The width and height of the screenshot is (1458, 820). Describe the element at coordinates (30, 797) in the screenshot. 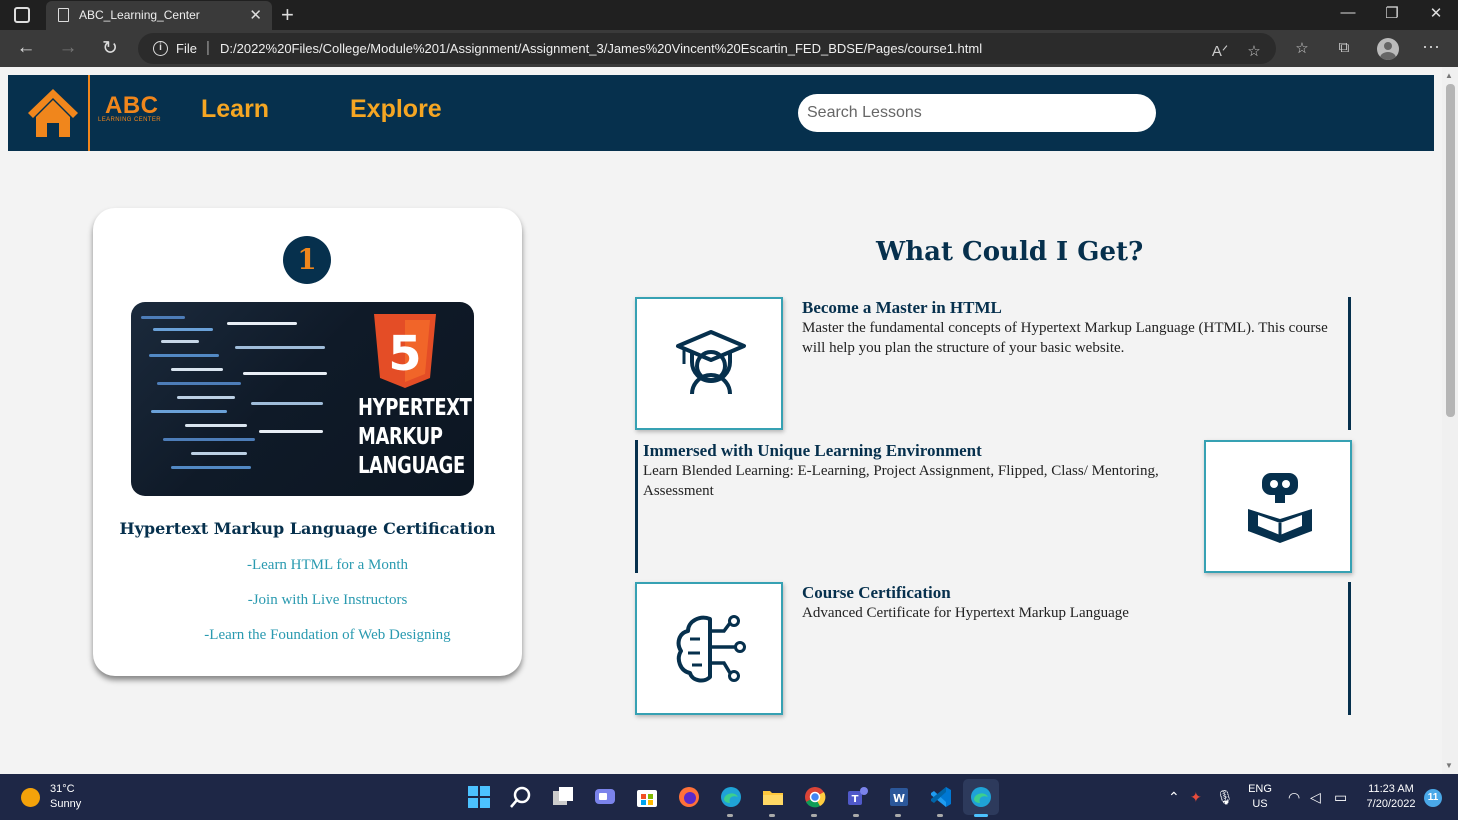

I see `weather-sun-icon` at that location.